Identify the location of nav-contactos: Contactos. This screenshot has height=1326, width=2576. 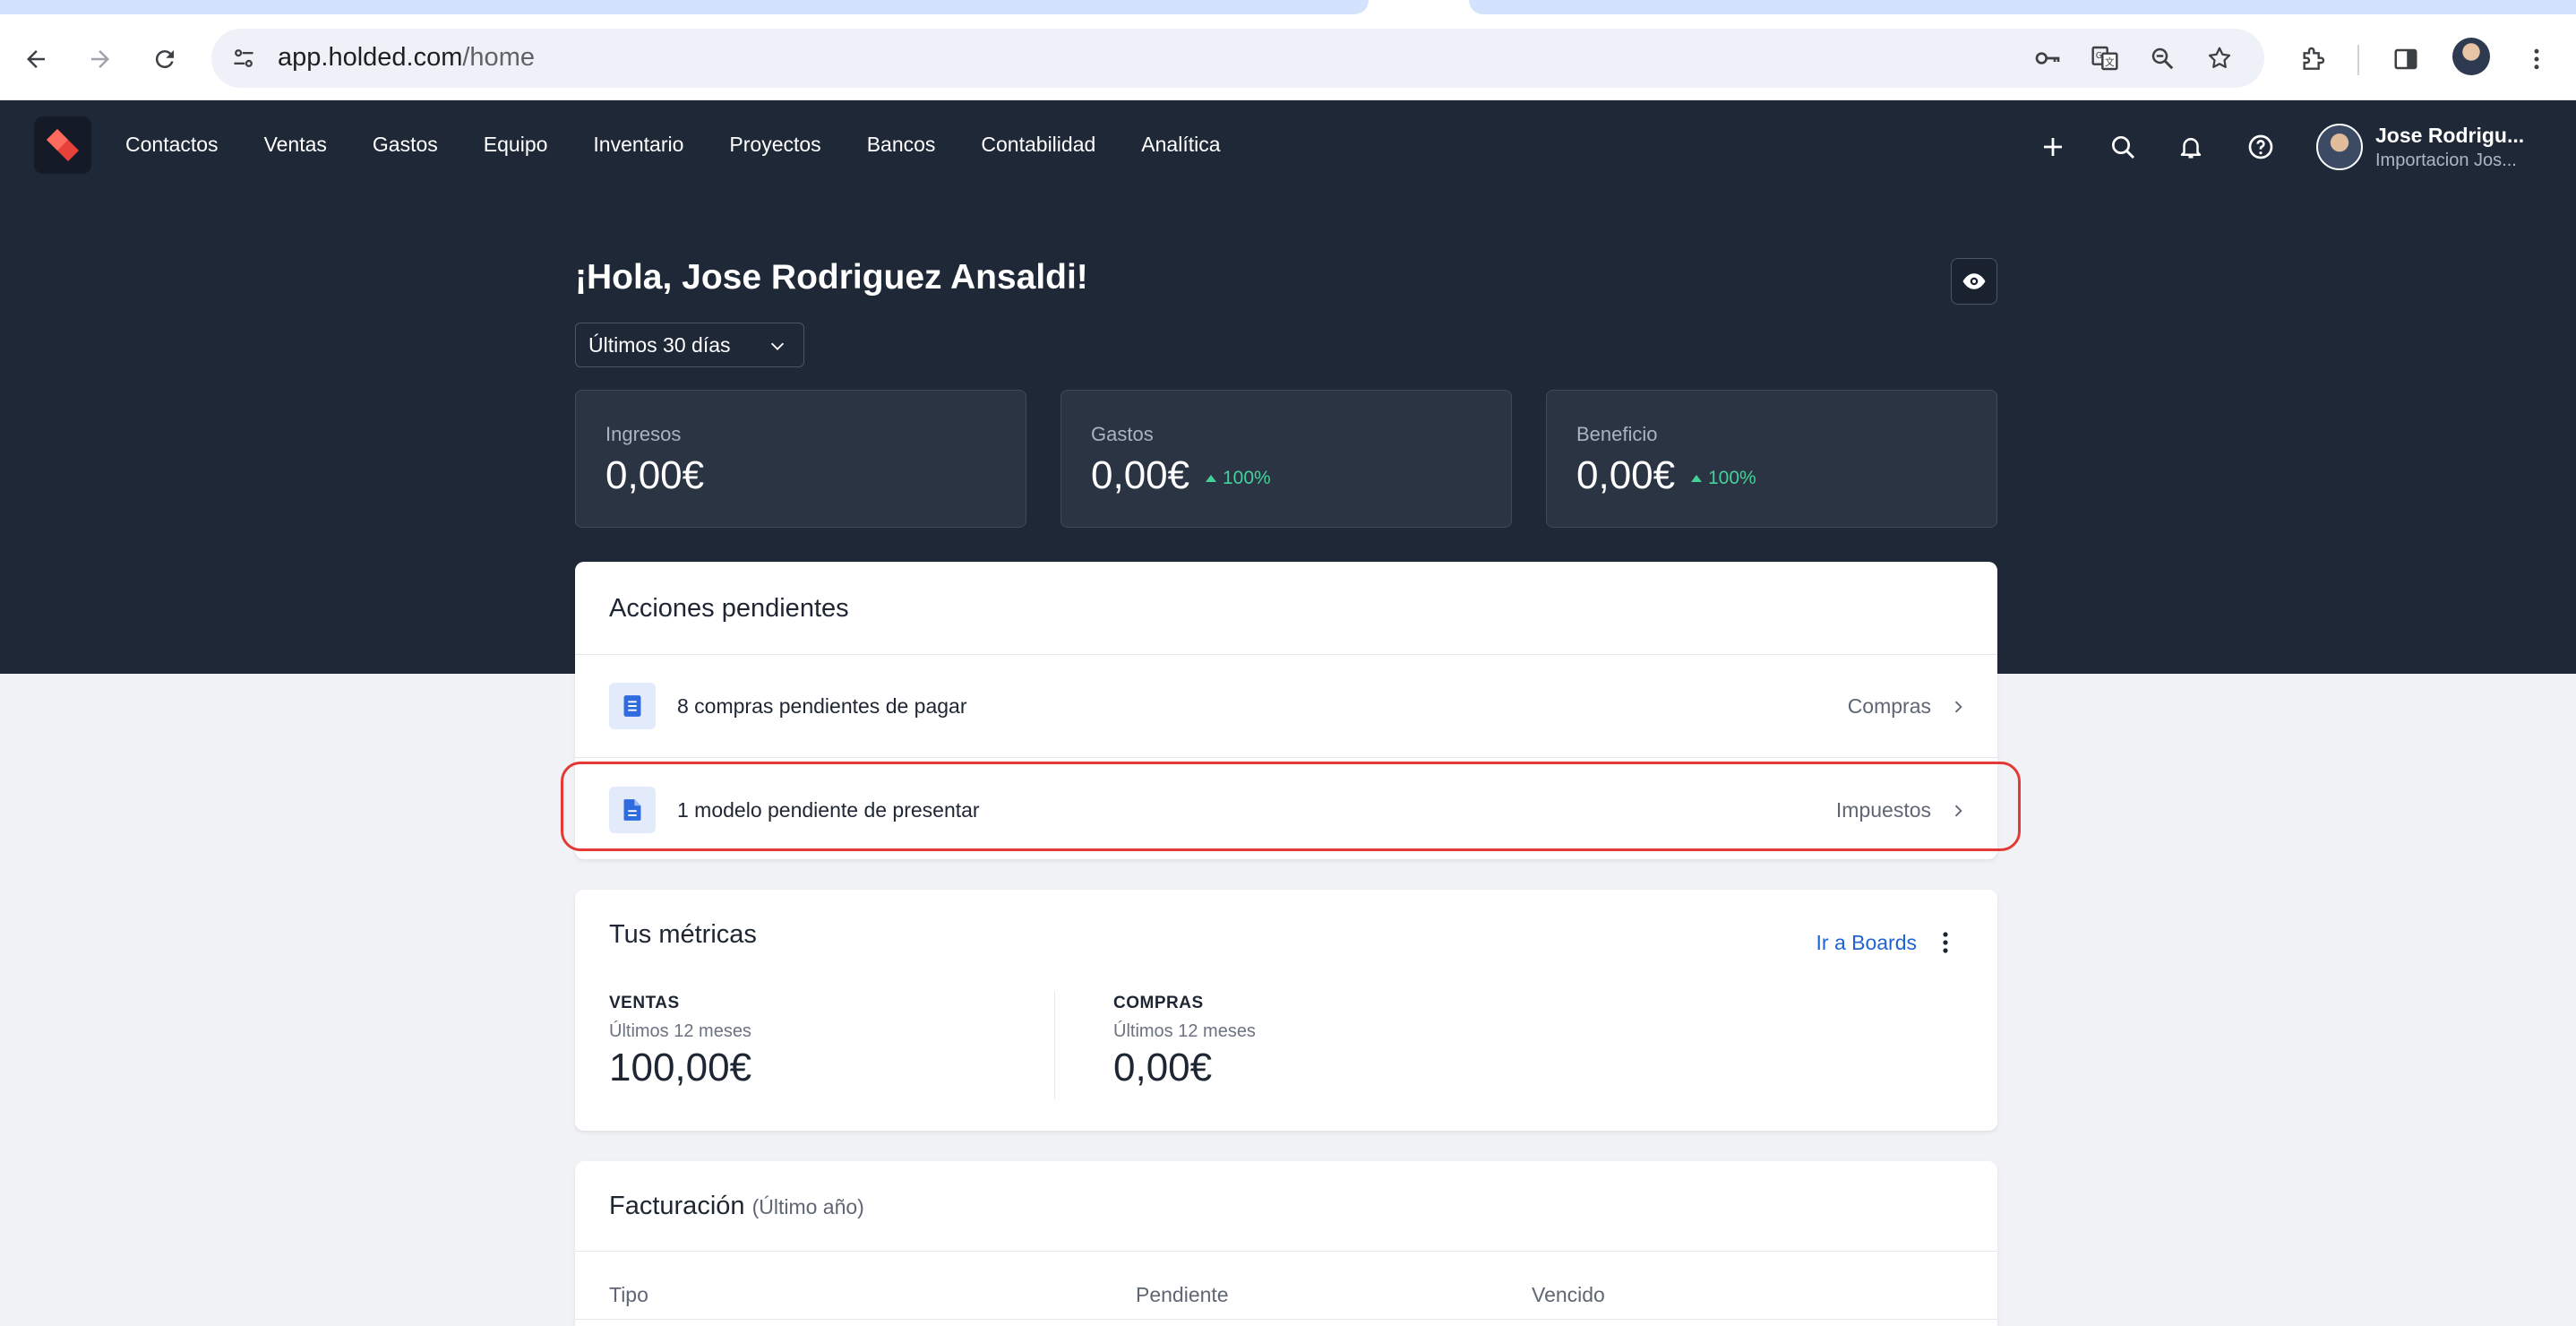
(172, 145).